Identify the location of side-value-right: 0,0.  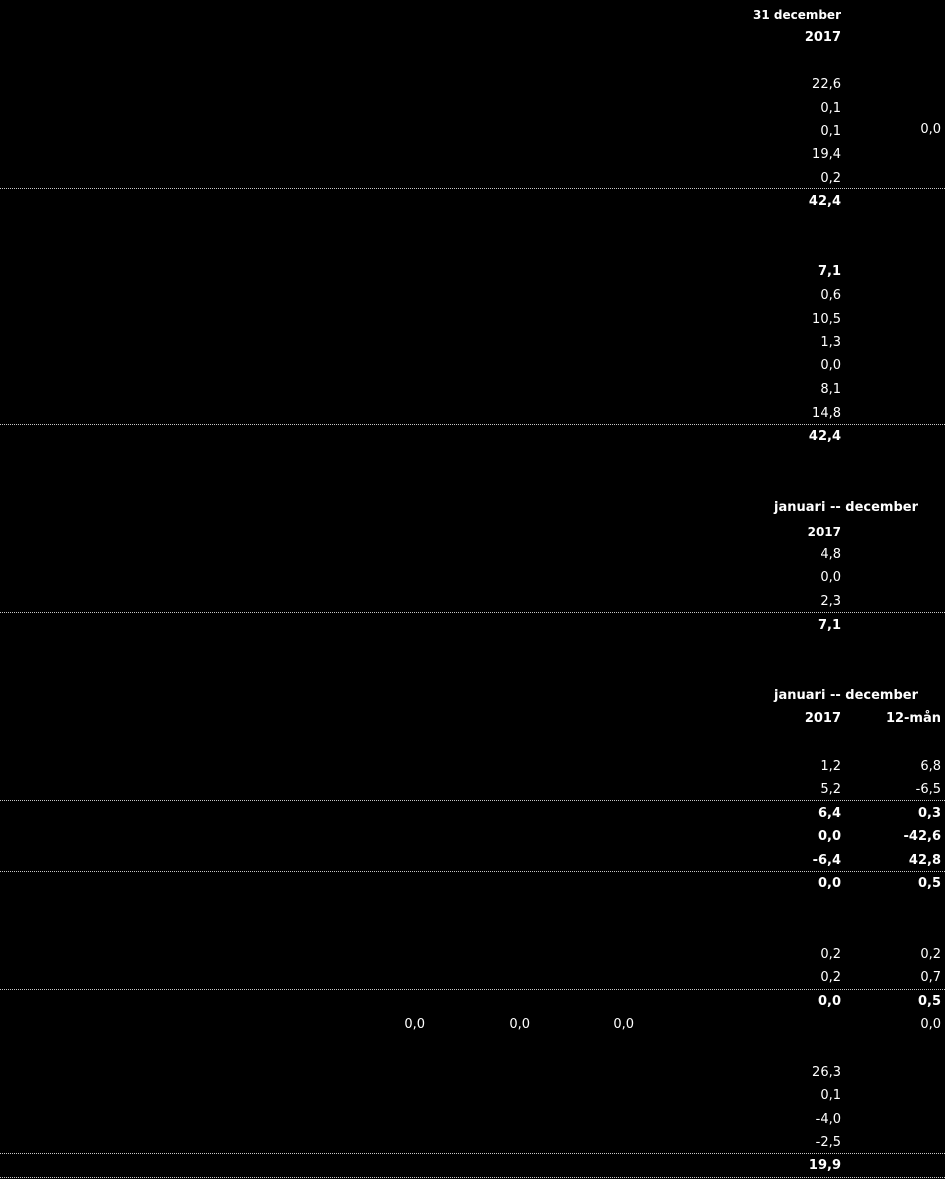
(930, 1024).